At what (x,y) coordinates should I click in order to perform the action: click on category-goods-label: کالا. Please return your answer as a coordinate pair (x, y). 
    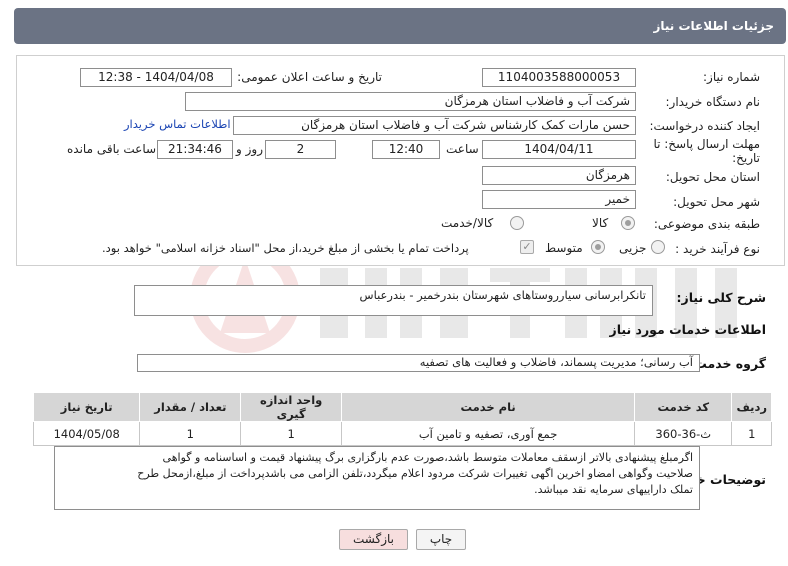
    Looking at the image, I should click on (600, 223).